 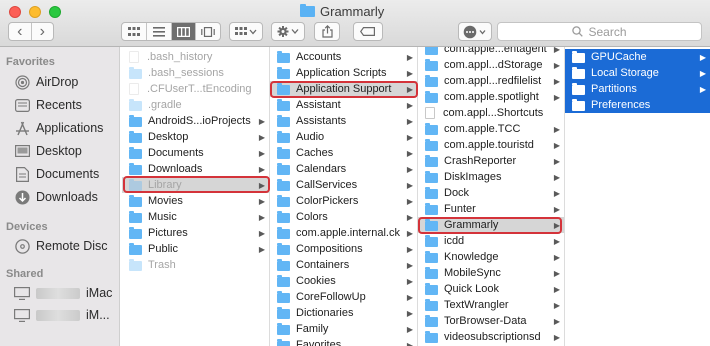 What do you see at coordinates (134, 31) in the screenshot?
I see `icon-view-icon` at bounding box center [134, 31].